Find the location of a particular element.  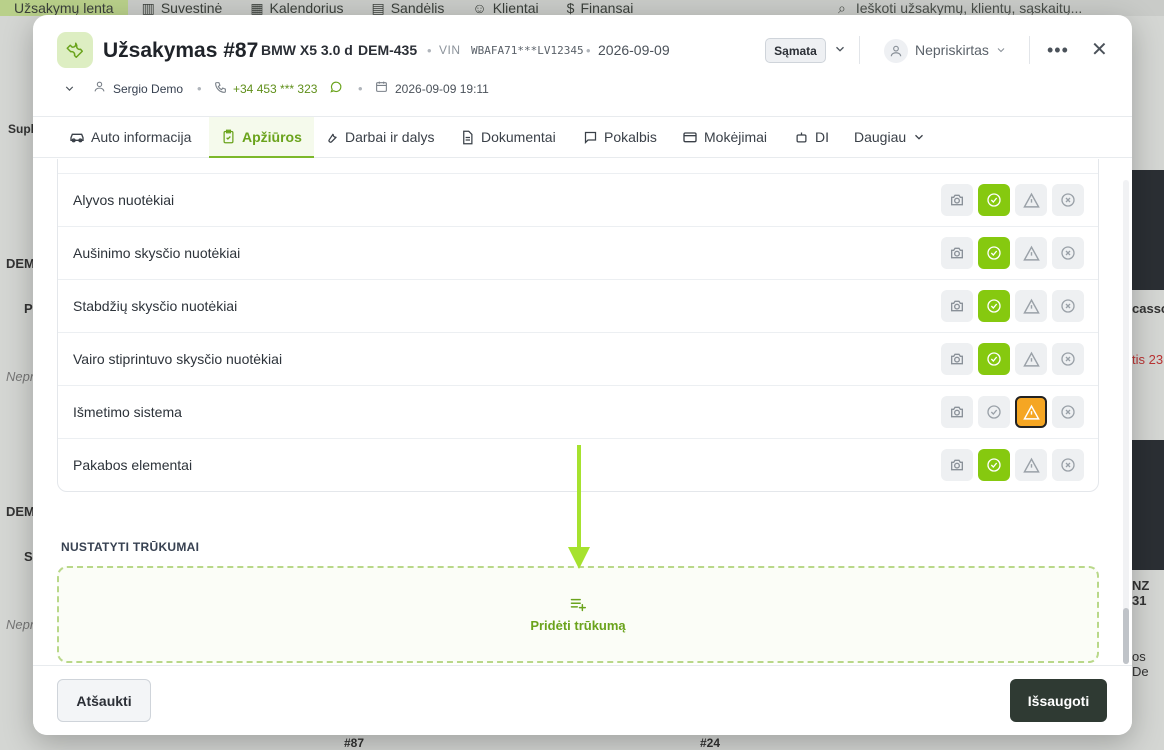

tab-payments: Mokėjimai is located at coordinates (724, 137).